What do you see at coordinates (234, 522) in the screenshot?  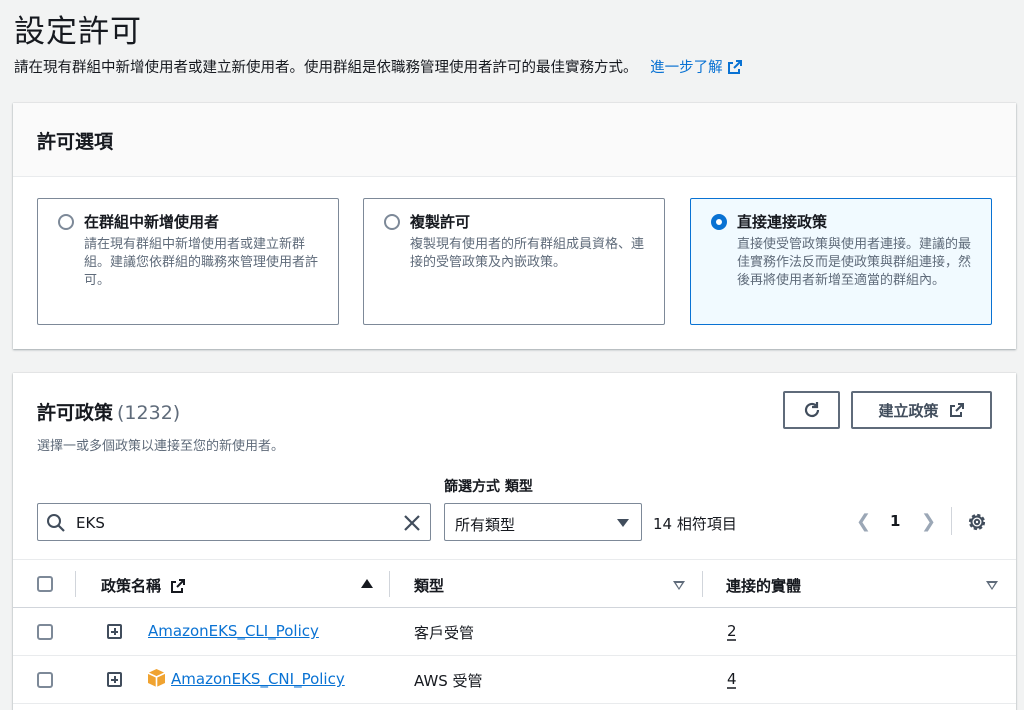 I see `search-input: EKS` at bounding box center [234, 522].